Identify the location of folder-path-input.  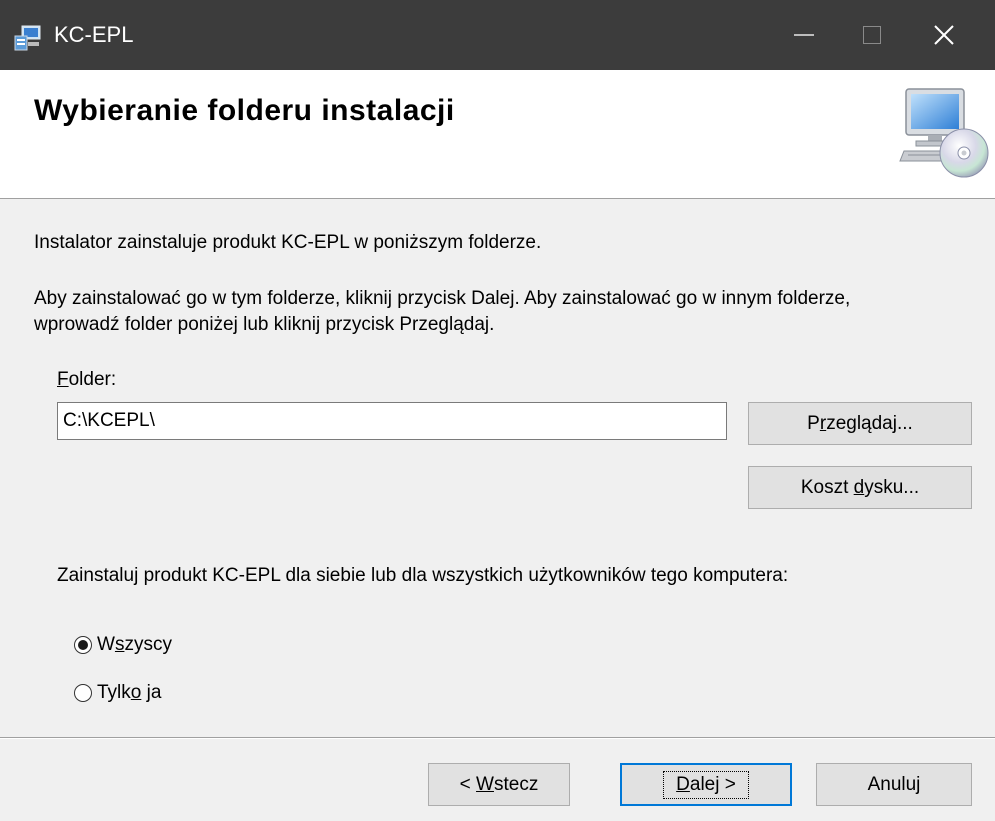
(392, 421).